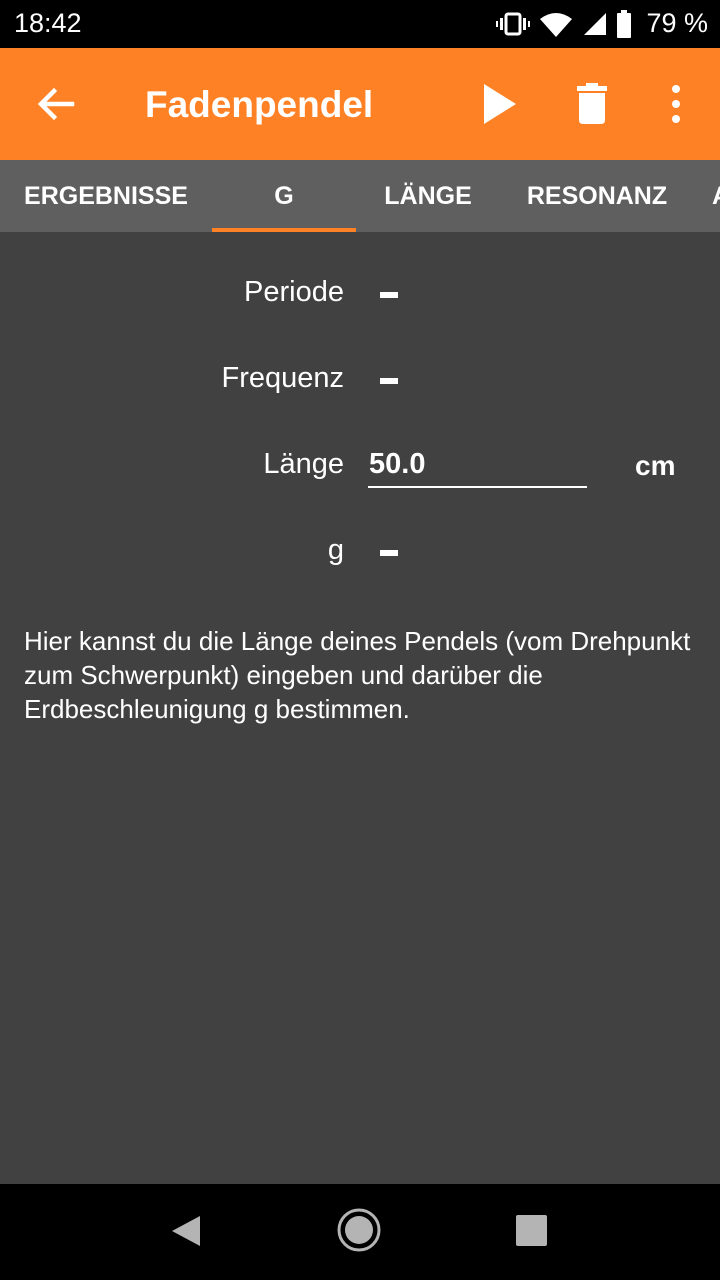 This screenshot has height=1280, width=720. What do you see at coordinates (716, 196) in the screenshot?
I see `tab-overflow: A` at bounding box center [716, 196].